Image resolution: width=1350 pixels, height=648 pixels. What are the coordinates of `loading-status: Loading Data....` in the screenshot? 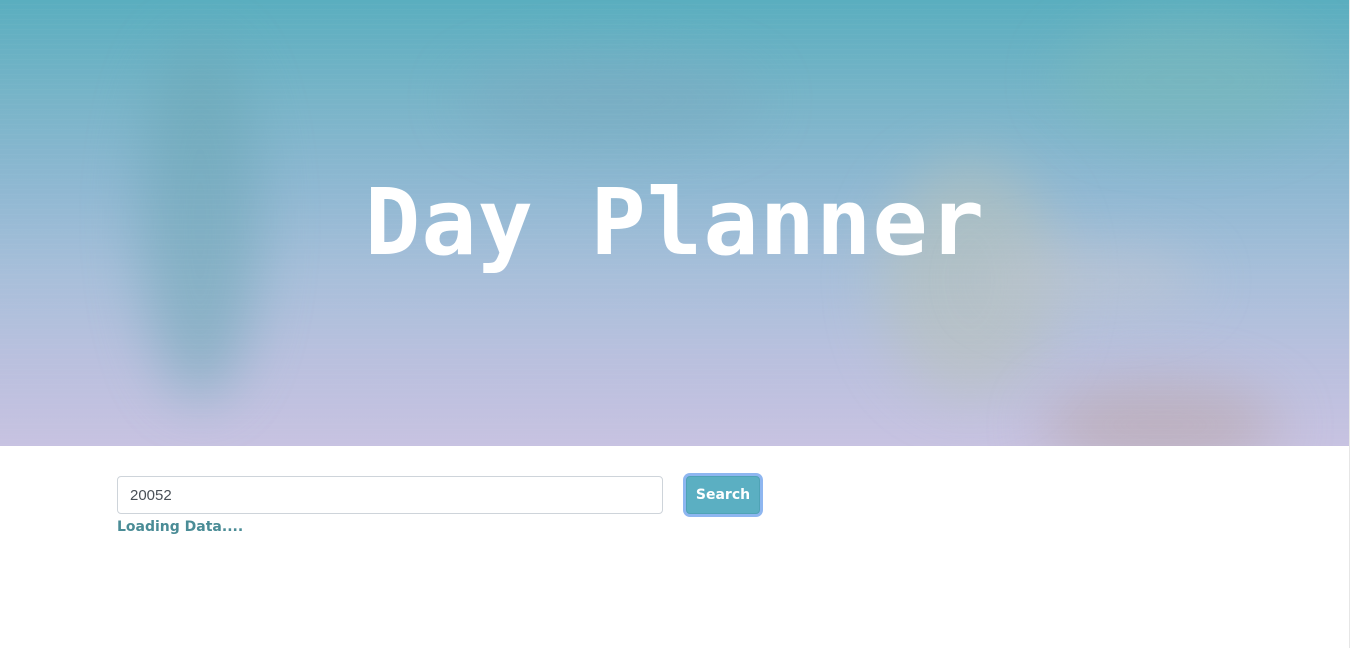 It's located at (180, 527).